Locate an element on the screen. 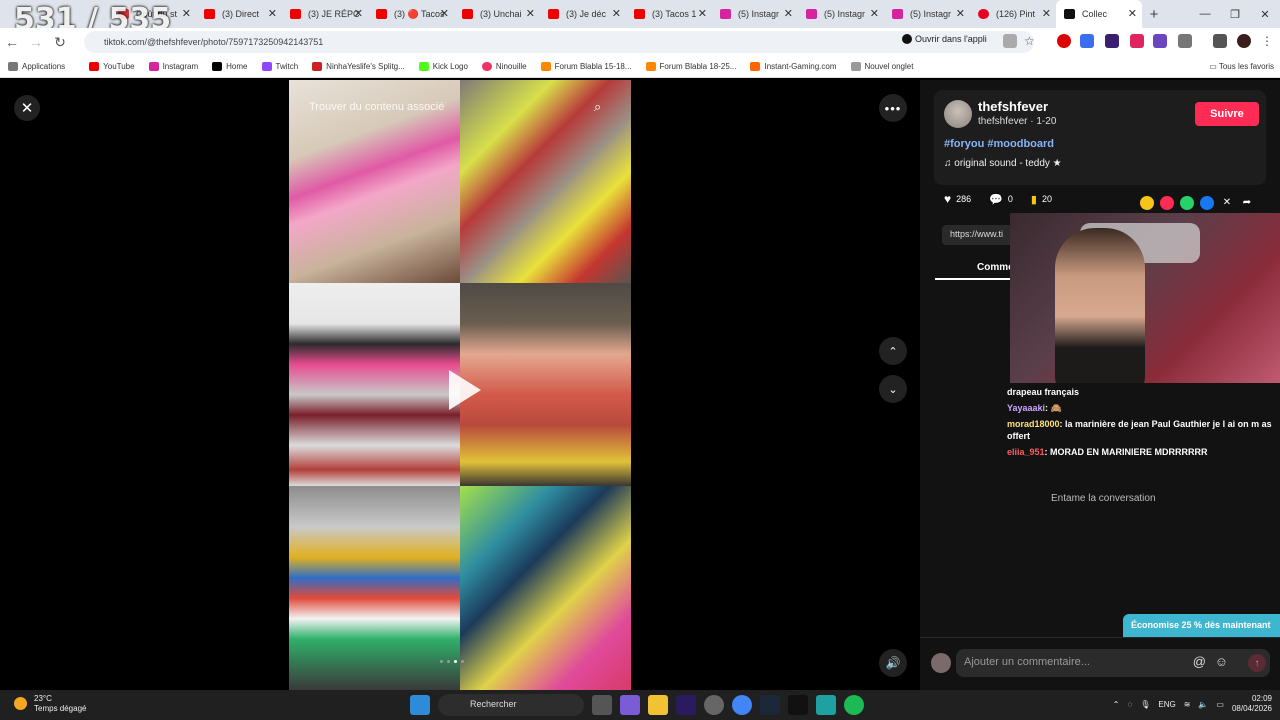  restore-icon: ❐ is located at coordinates (1235, 14).